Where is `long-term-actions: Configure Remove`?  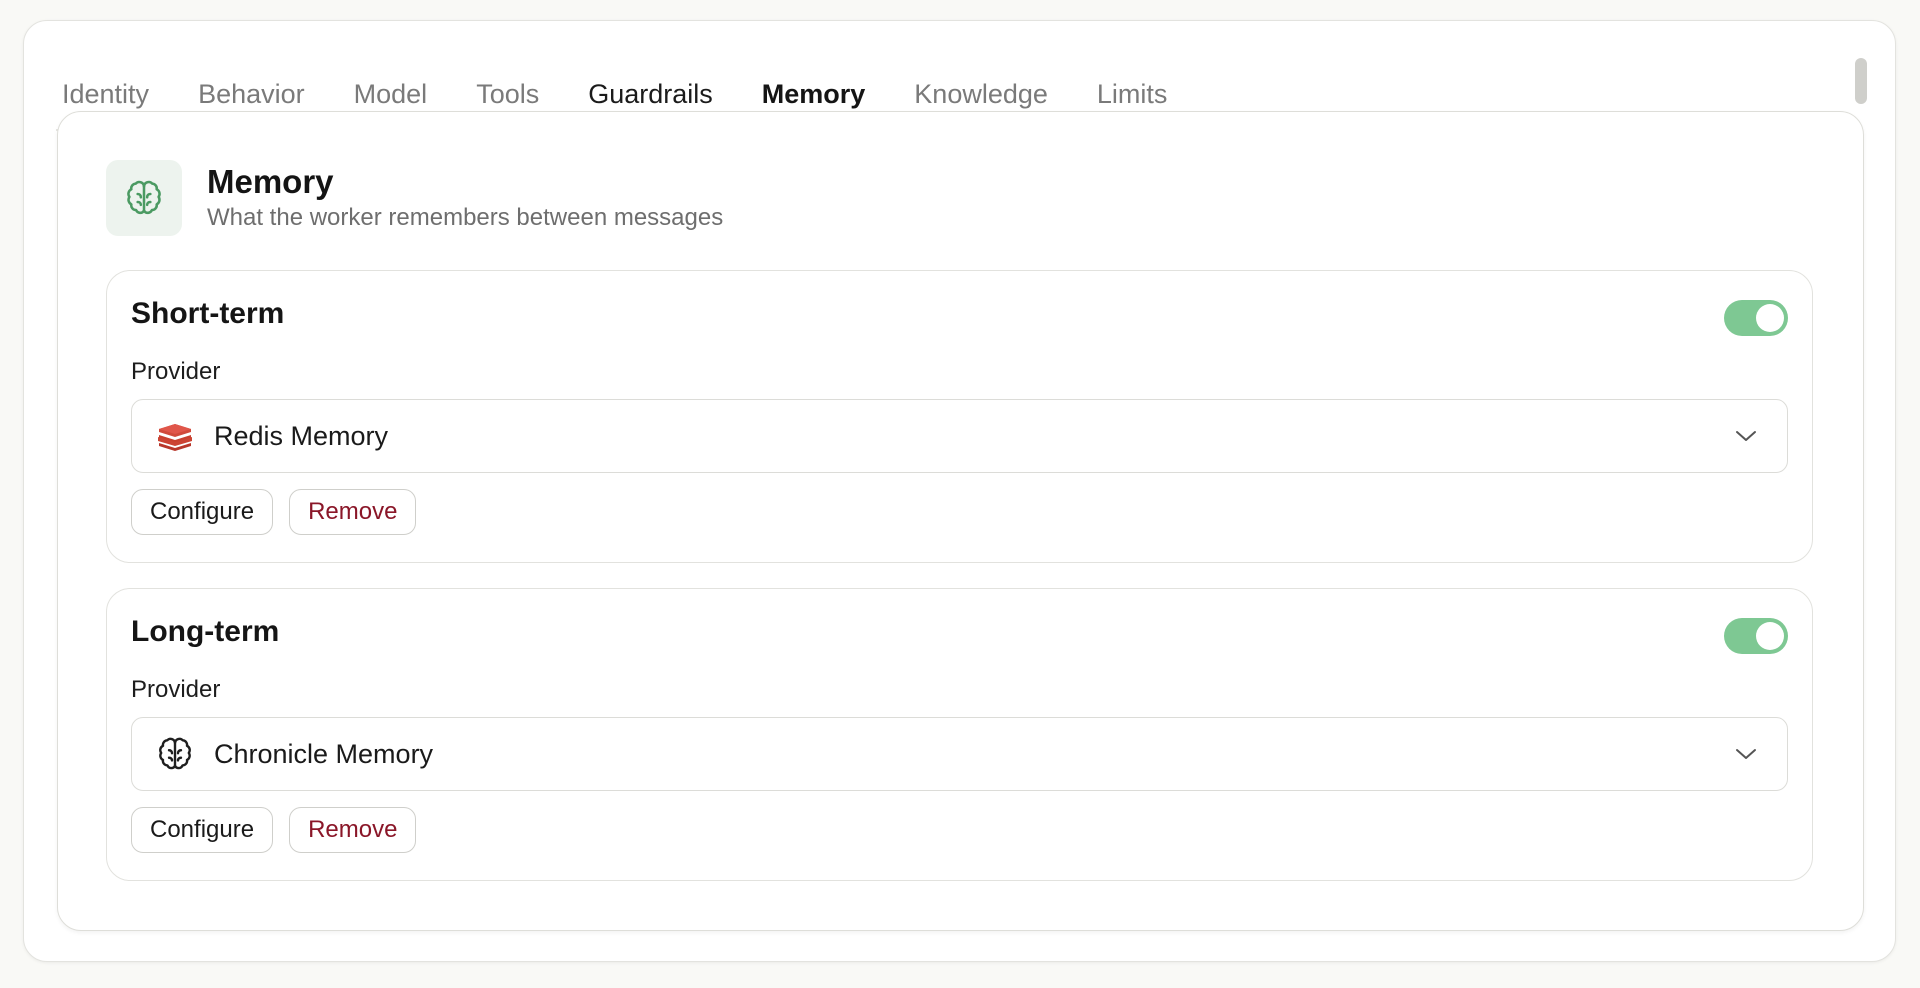 long-term-actions: Configure Remove is located at coordinates (281, 830).